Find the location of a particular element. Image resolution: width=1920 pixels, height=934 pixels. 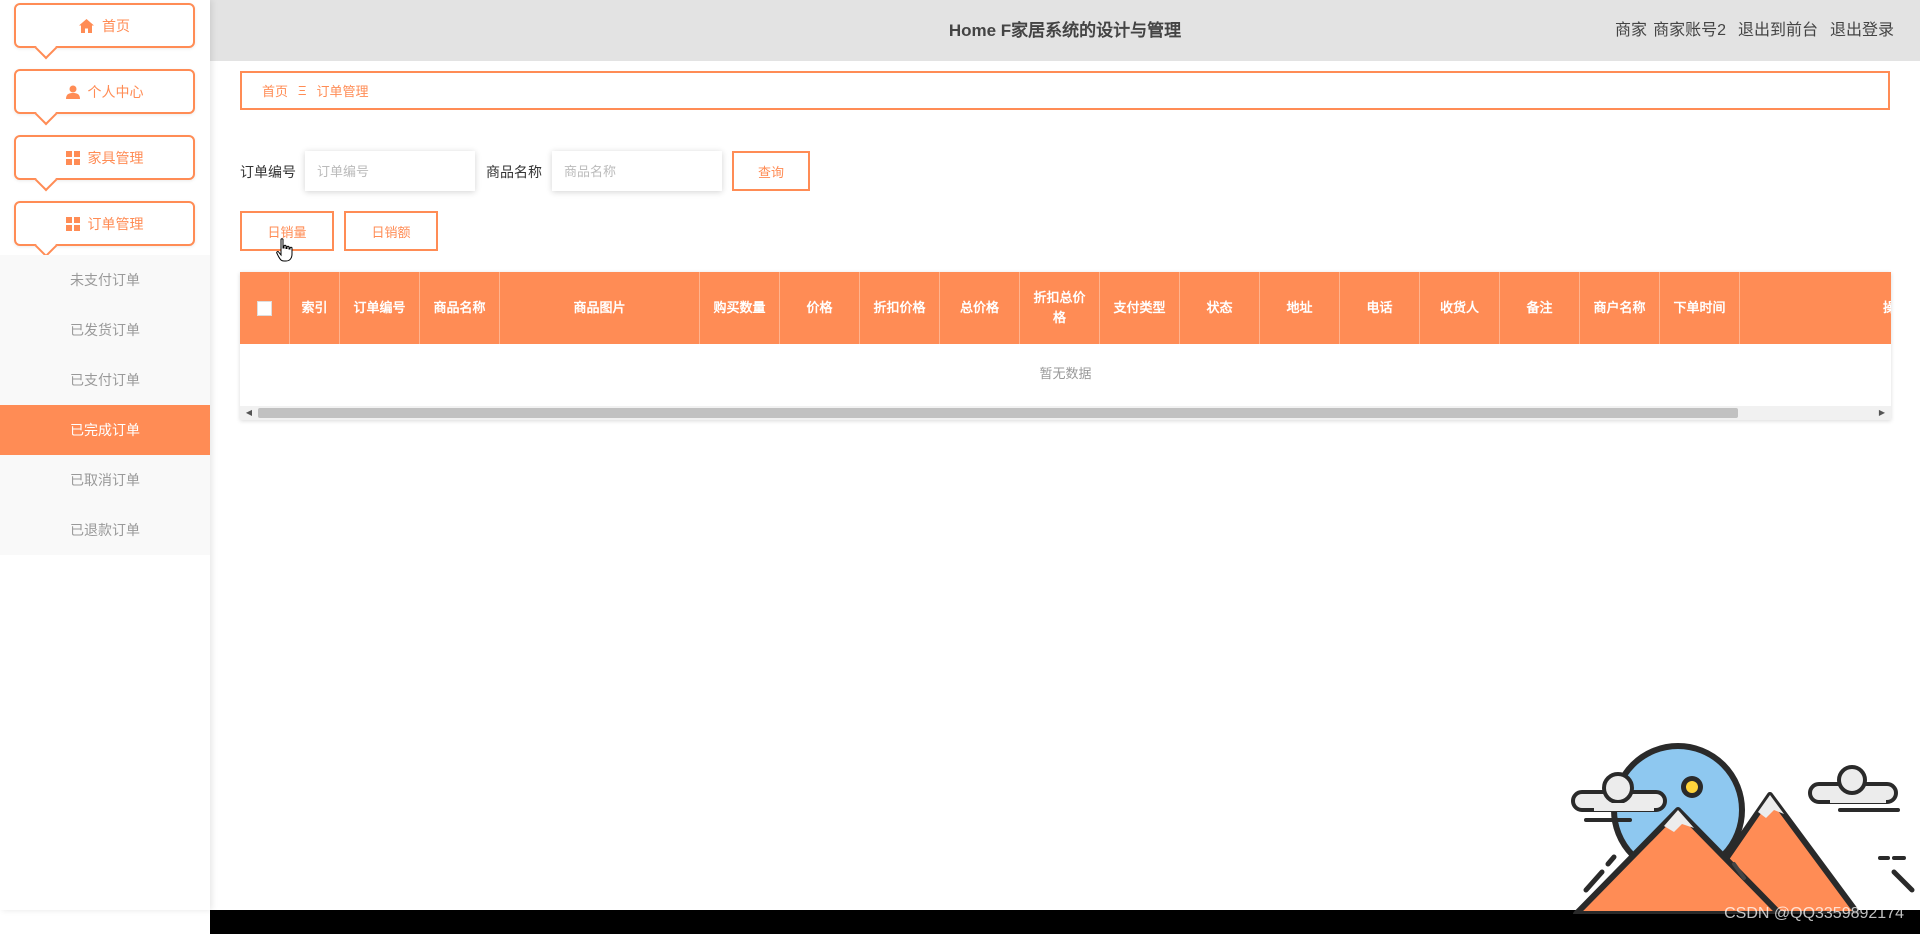

menu-profile-label: 个人中心 is located at coordinates (115, 91).